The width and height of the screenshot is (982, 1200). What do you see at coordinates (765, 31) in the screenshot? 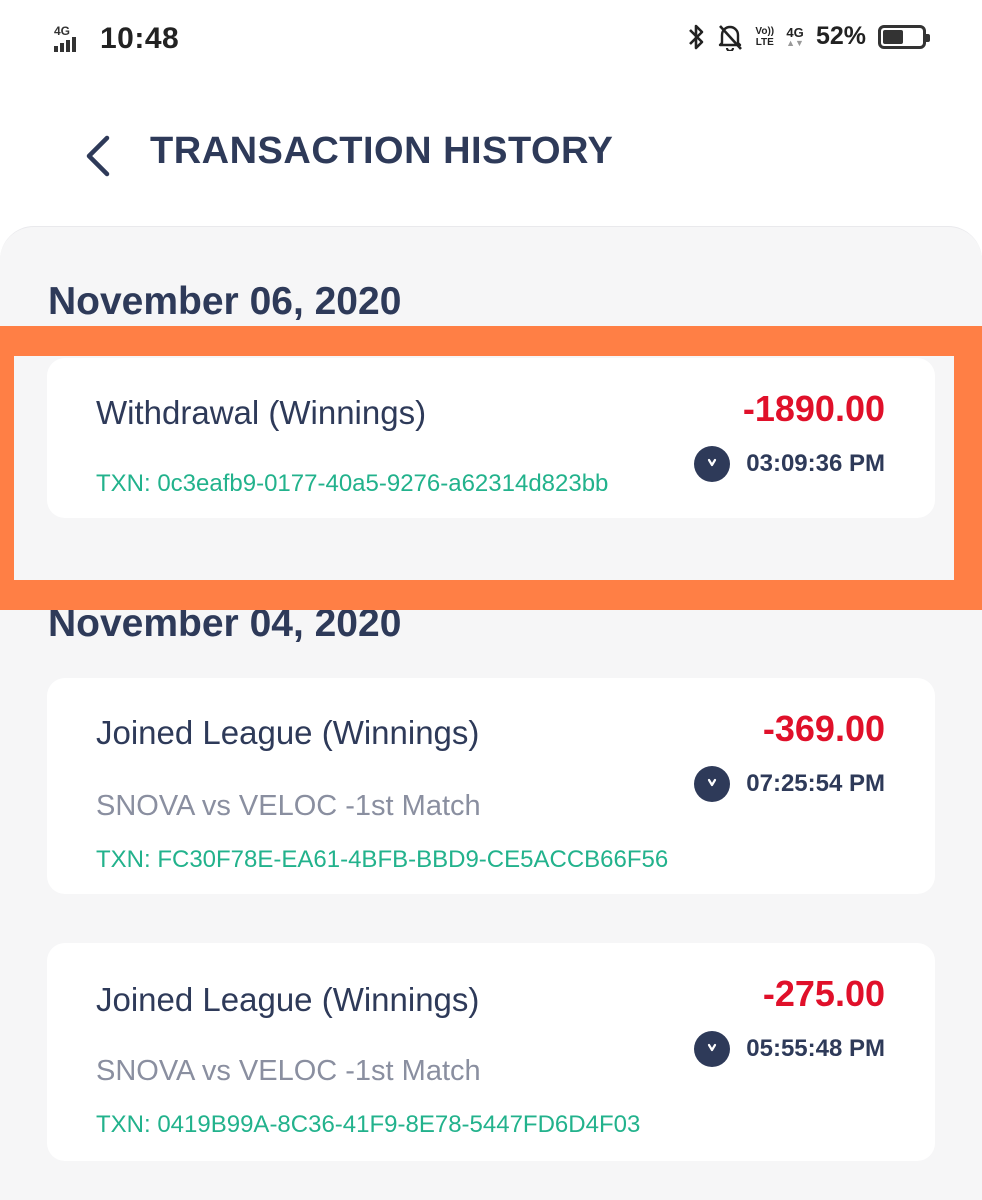
I see `volte-top: Vo))` at bounding box center [765, 31].